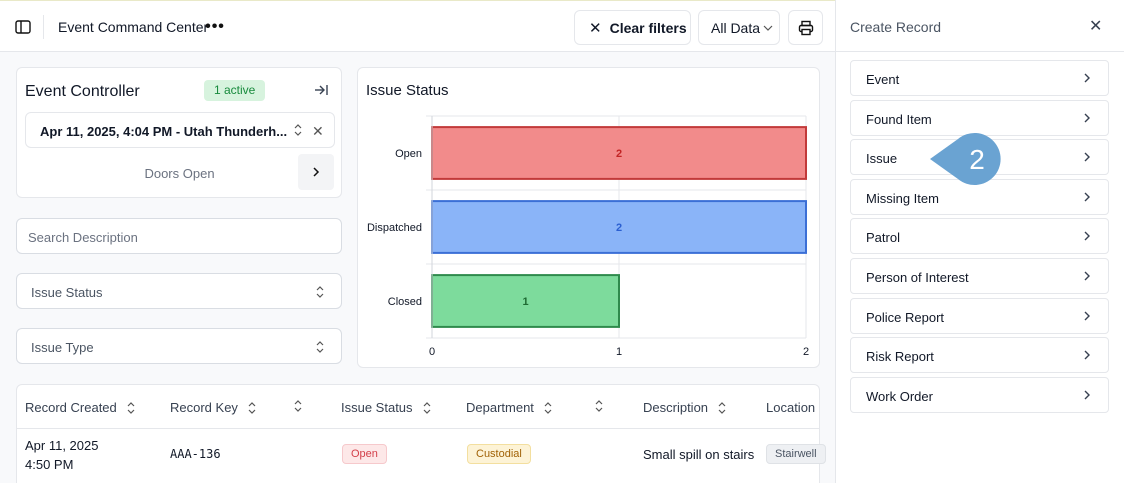 Image resolution: width=1124 pixels, height=483 pixels. Describe the element at coordinates (432, 352) in the screenshot. I see `x-tick-label: 0` at that location.